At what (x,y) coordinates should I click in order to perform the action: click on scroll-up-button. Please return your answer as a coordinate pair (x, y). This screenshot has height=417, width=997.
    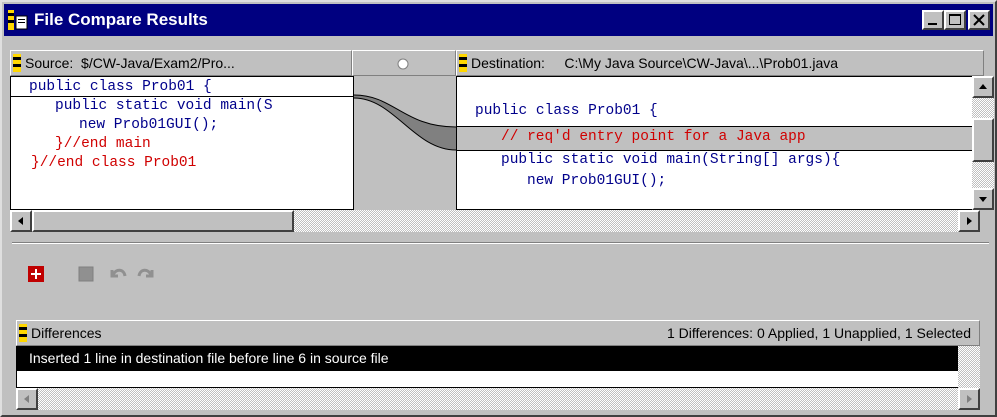
    Looking at the image, I should click on (983, 87).